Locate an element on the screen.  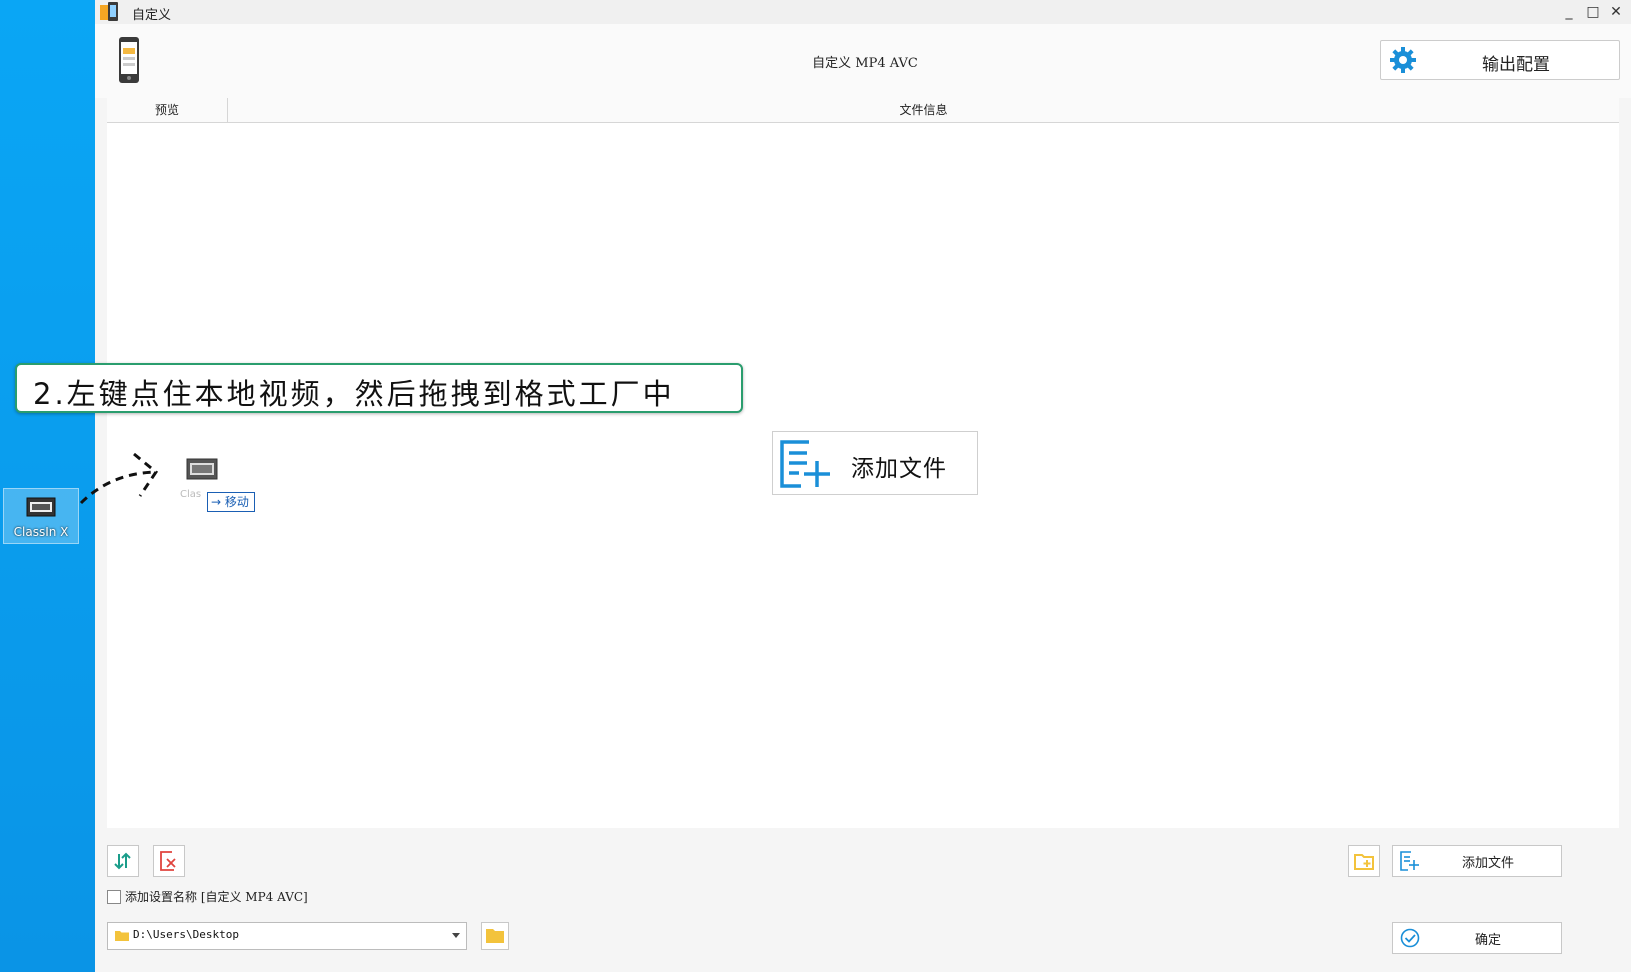
gear-icon is located at coordinates (1403, 60).